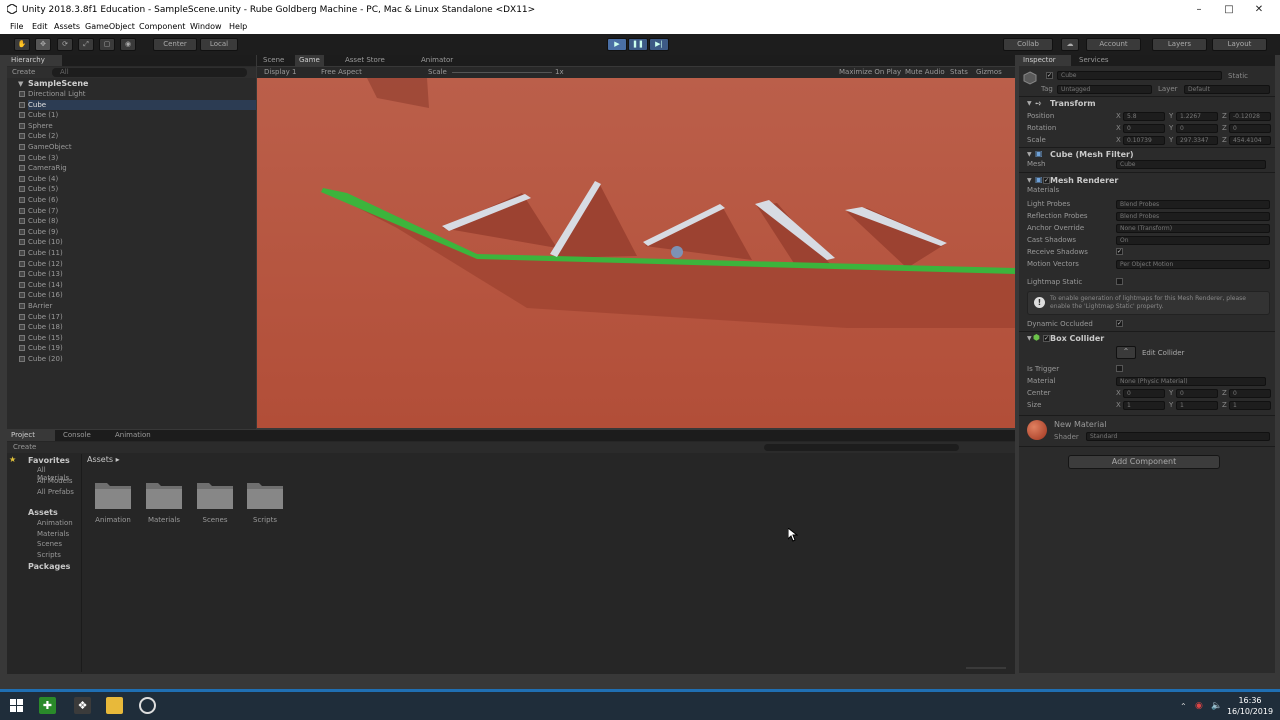 This screenshot has height=720, width=1280. What do you see at coordinates (137, 94) in the screenshot?
I see `hierarchy-item: Directional Light` at bounding box center [137, 94].